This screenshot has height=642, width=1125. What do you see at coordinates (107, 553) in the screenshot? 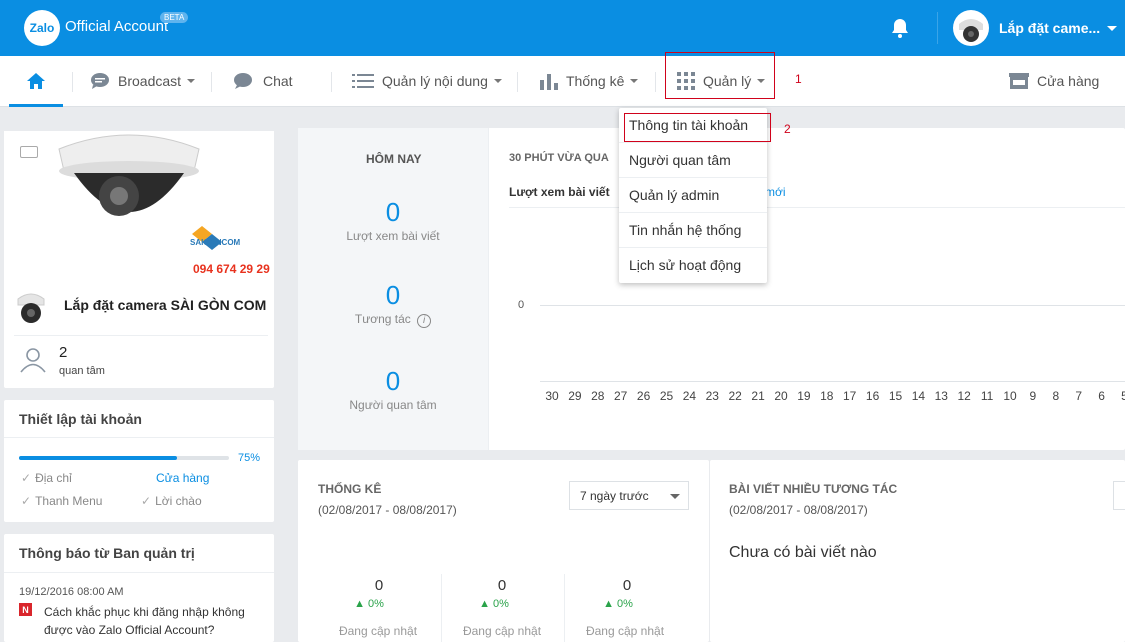
I see `notice-title: Thông báo từ Ban quản trị` at bounding box center [107, 553].